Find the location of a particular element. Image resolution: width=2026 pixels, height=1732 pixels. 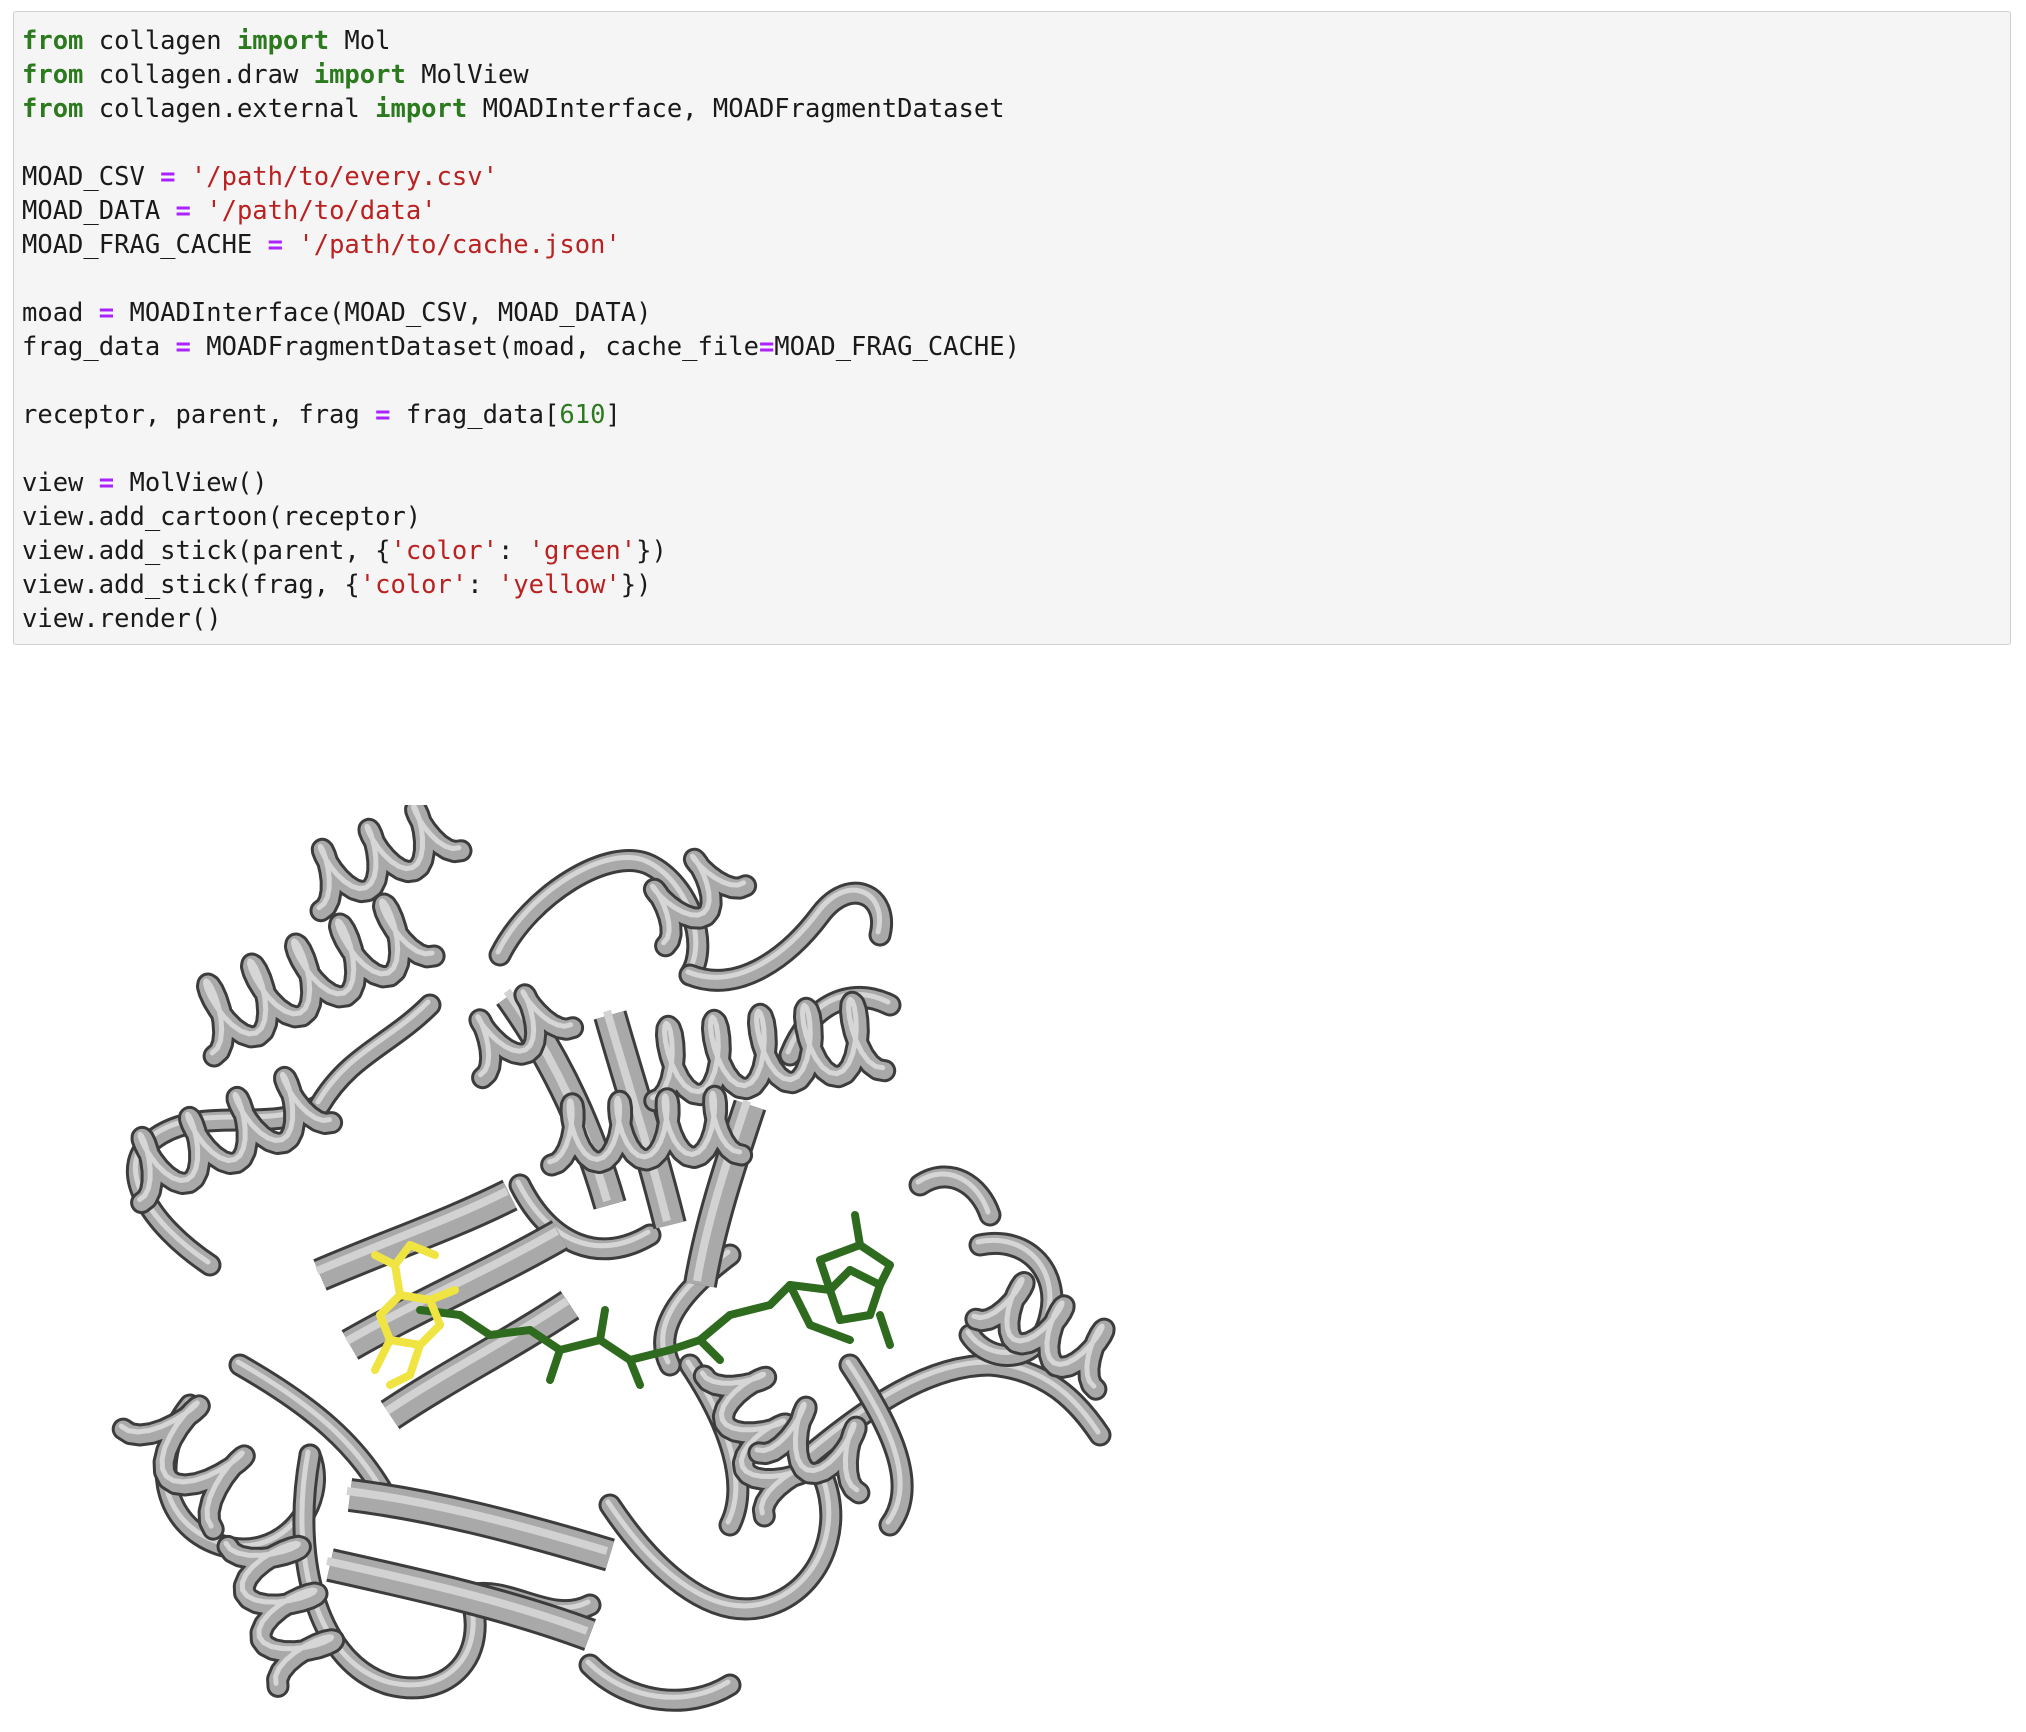

code-line: view.render() is located at coordinates (1016, 619).